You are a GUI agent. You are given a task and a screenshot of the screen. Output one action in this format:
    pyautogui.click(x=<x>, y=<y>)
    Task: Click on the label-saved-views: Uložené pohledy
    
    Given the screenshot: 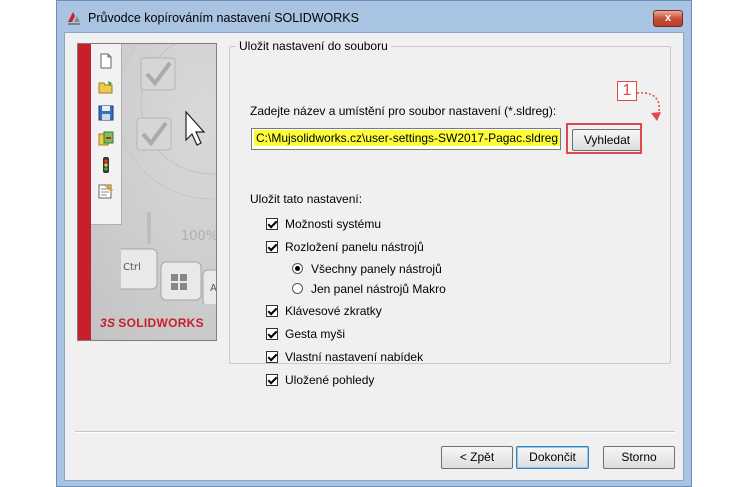 What is the action you would take?
    pyautogui.click(x=330, y=380)
    